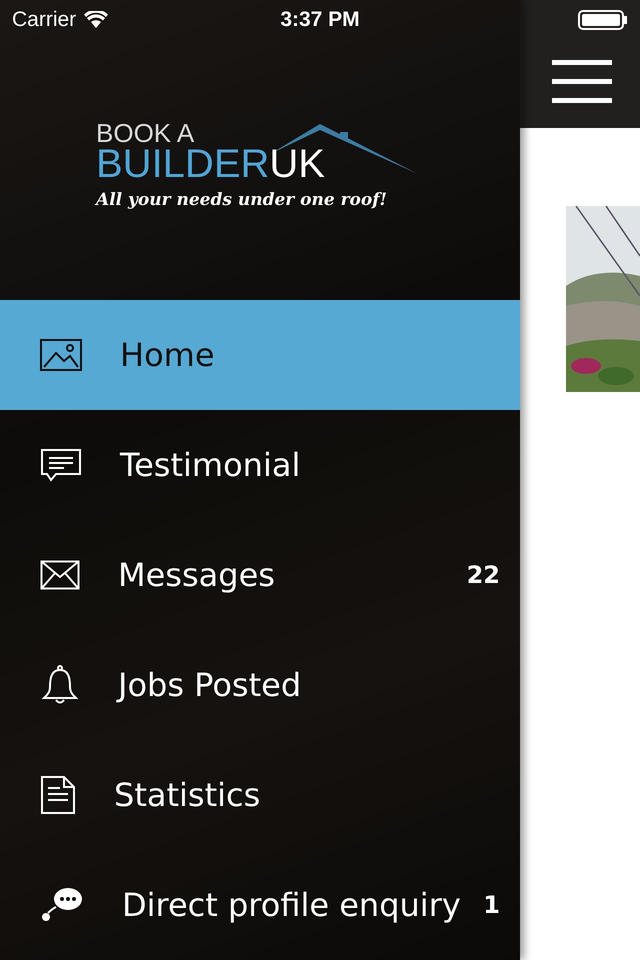  I want to click on status-time: 3:37 PM, so click(320, 20).